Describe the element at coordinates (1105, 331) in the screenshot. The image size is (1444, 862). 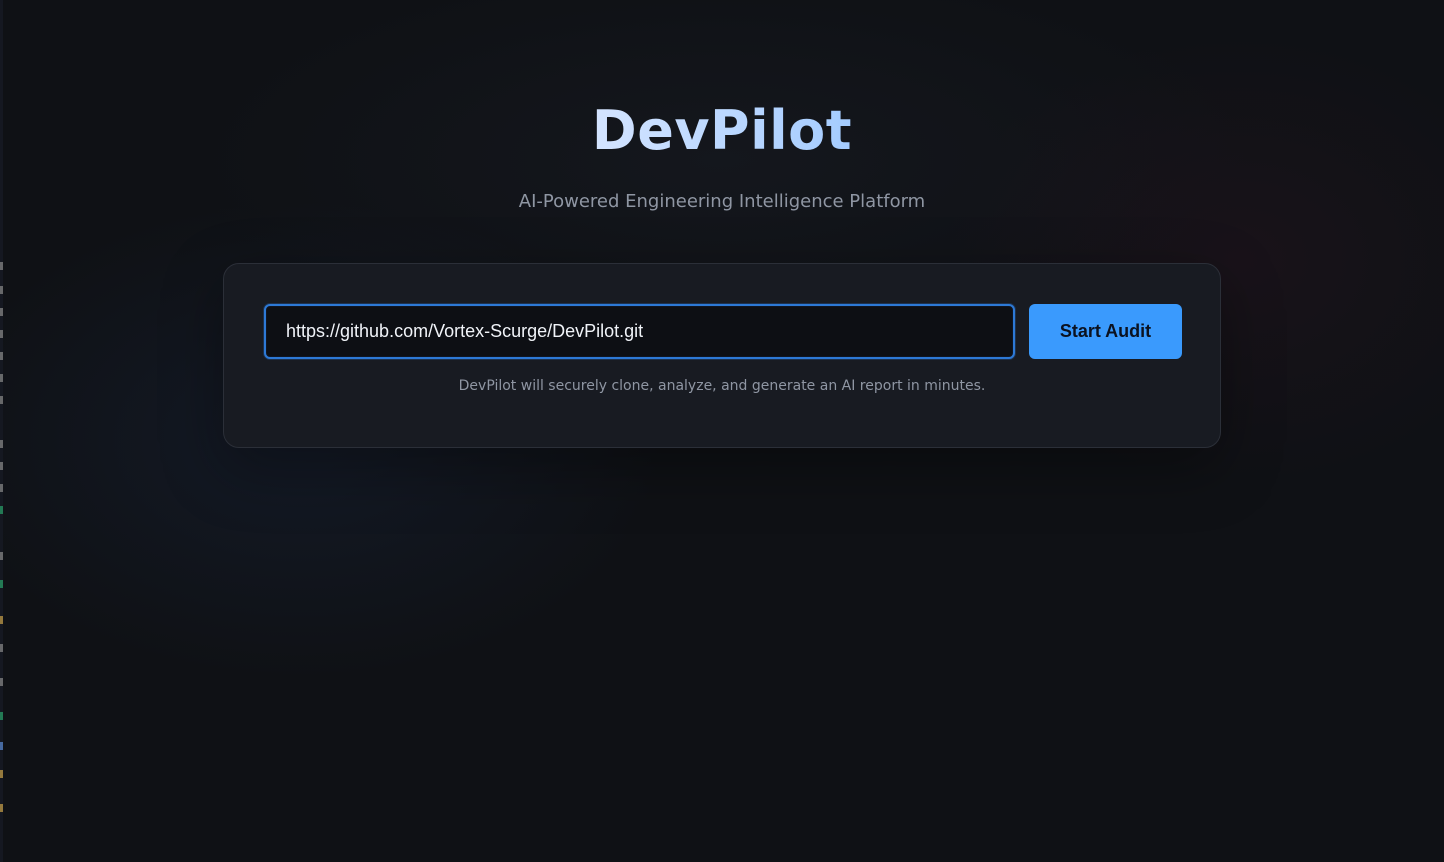
I see `start-audit-button: Start Audit` at that location.